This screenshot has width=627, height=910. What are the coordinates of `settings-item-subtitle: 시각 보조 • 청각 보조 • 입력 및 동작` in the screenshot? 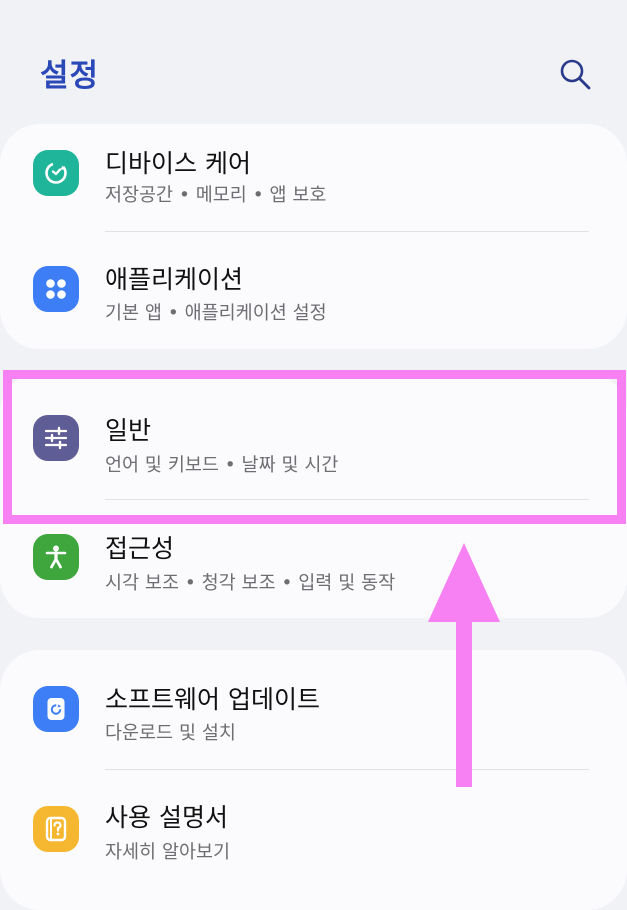 It's located at (250, 583).